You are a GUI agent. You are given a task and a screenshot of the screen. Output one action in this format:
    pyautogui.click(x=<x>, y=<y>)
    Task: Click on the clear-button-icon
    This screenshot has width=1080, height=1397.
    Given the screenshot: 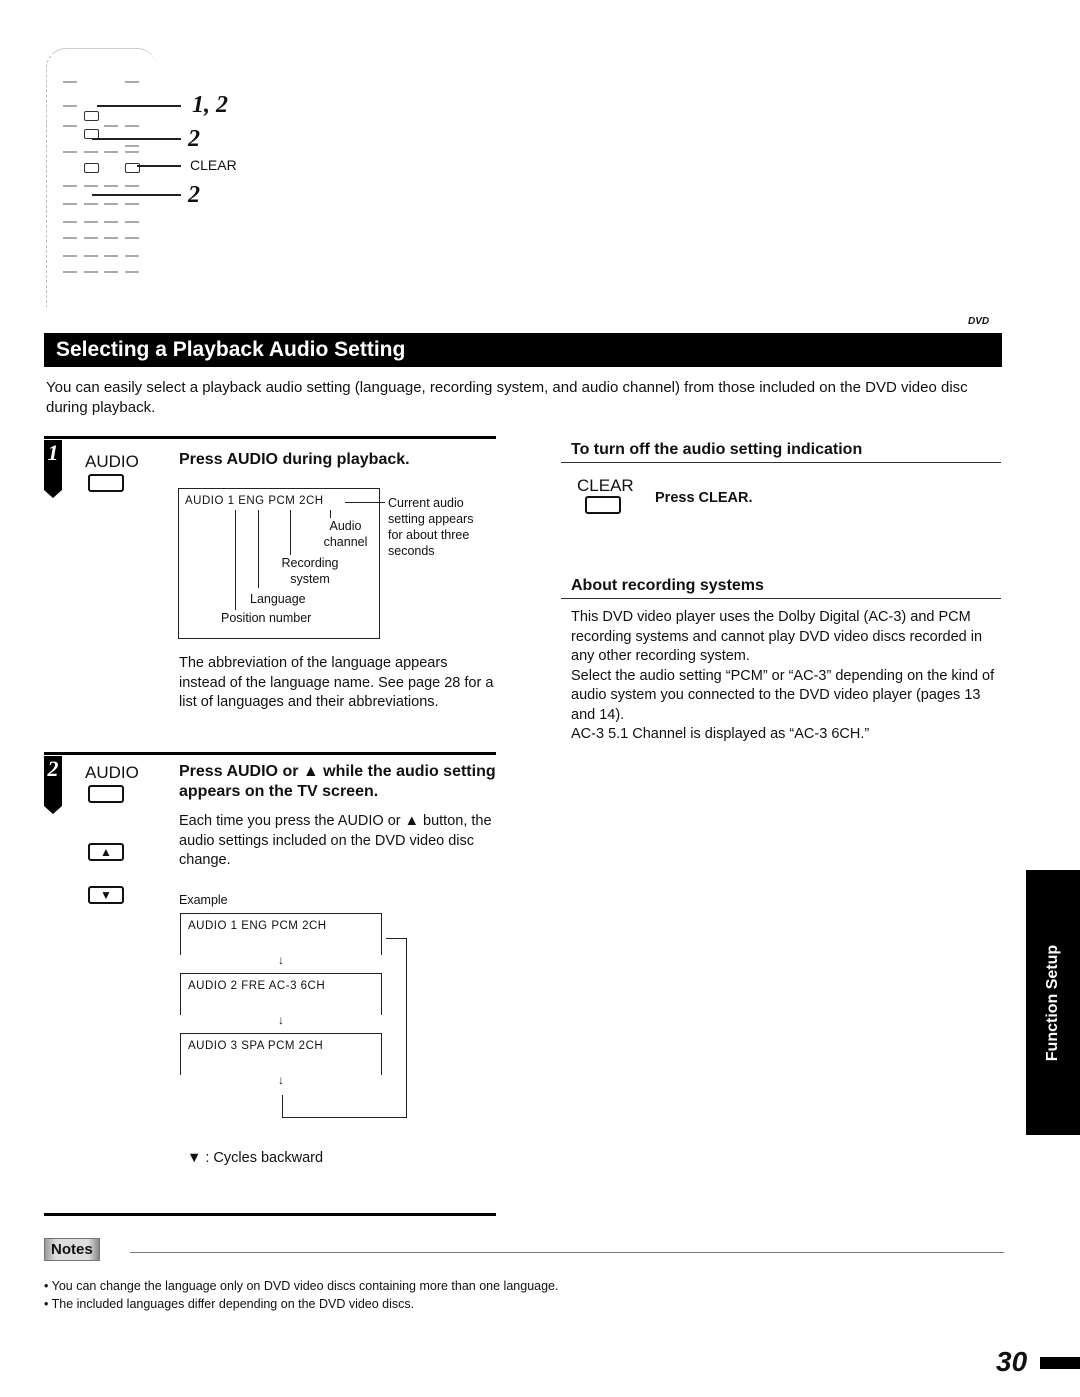 What is the action you would take?
    pyautogui.click(x=603, y=505)
    